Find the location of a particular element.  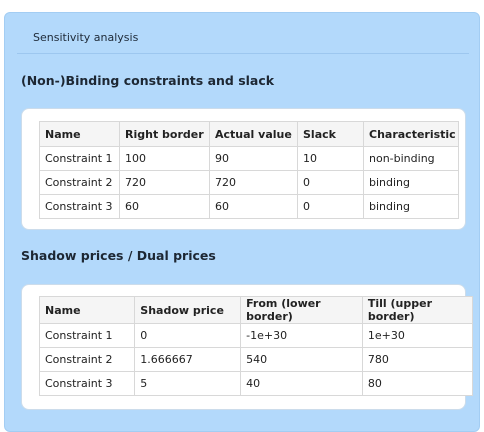

panel-title: Sensitivity analysis is located at coordinates (86, 37).